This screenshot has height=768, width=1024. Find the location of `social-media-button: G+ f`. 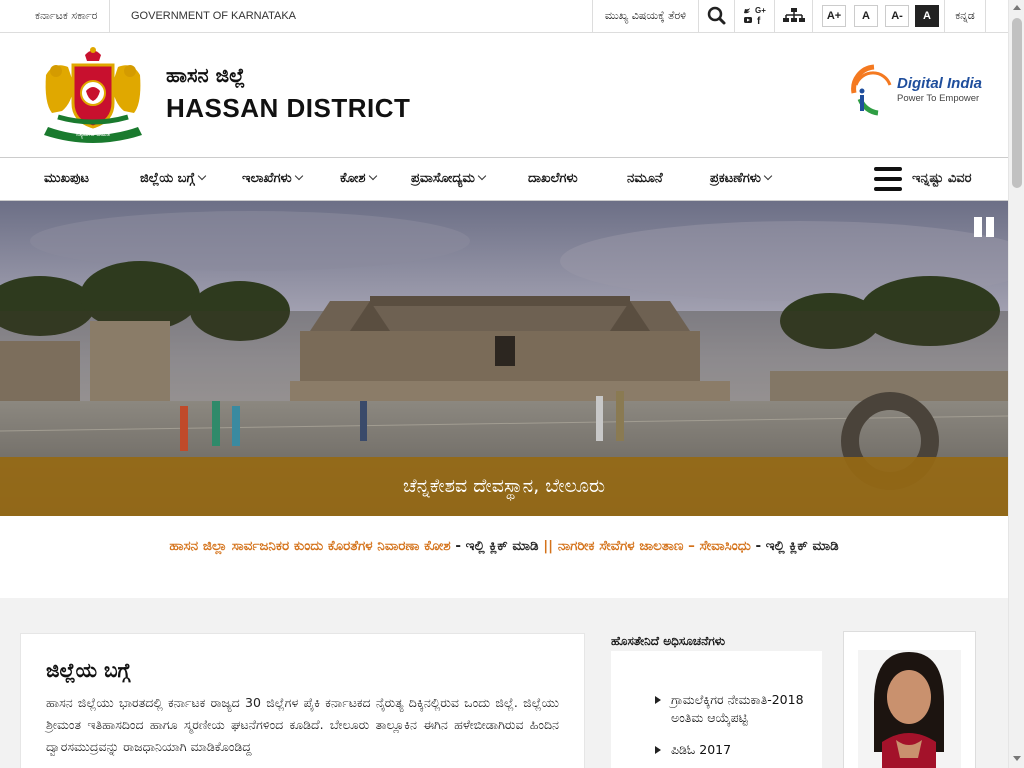

social-media-button: G+ f is located at coordinates (754, 16).